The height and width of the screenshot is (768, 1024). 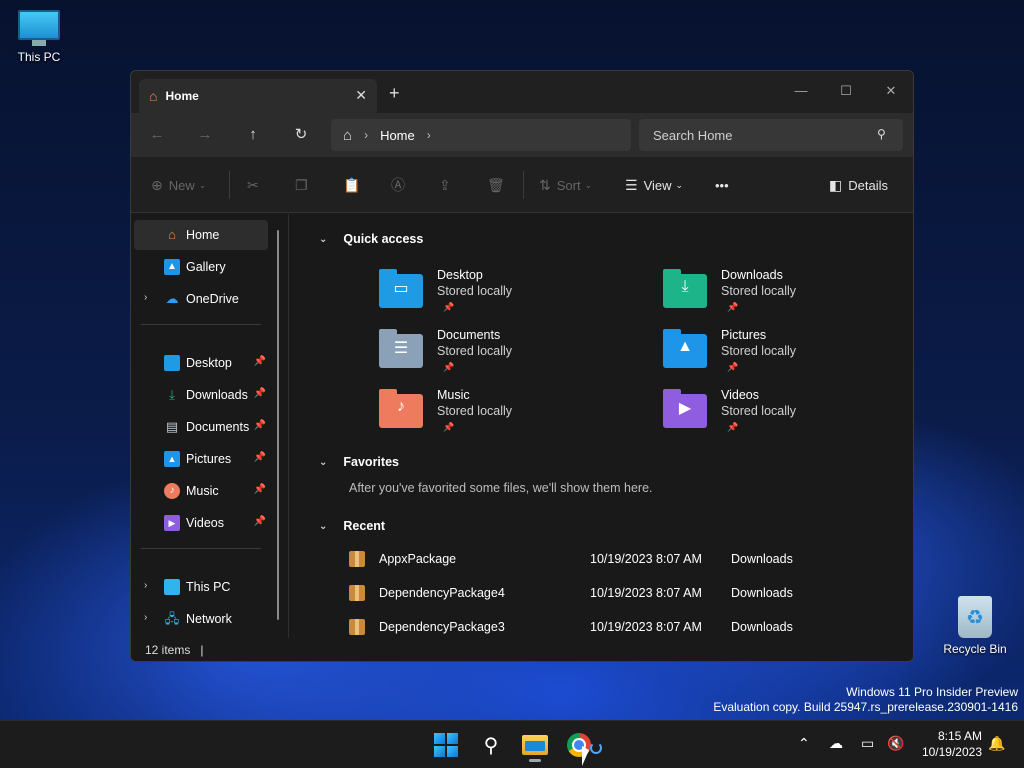 What do you see at coordinates (654, 185) in the screenshot?
I see `view-button: ☰ View ⌄` at bounding box center [654, 185].